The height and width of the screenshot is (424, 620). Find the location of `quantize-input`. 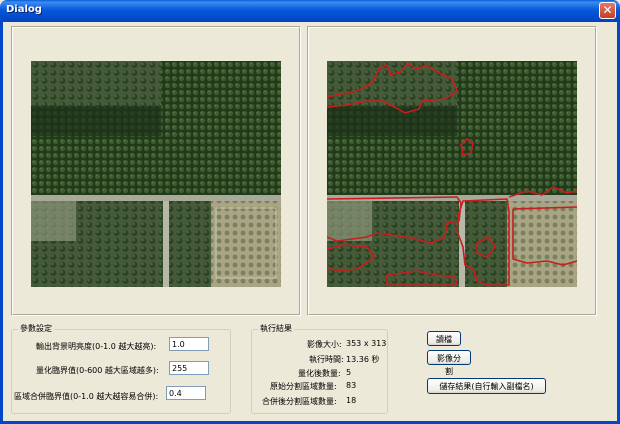

quantize-input is located at coordinates (189, 368).